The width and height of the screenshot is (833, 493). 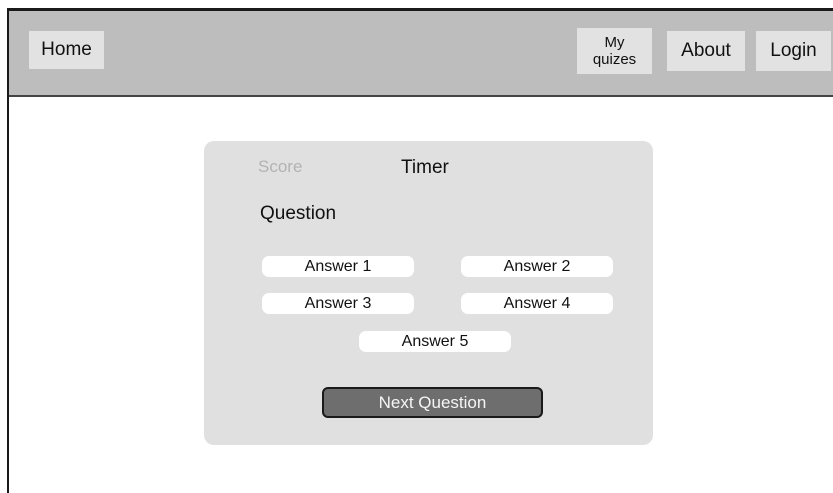 I want to click on answer-option-2: Answer 2, so click(x=537, y=266).